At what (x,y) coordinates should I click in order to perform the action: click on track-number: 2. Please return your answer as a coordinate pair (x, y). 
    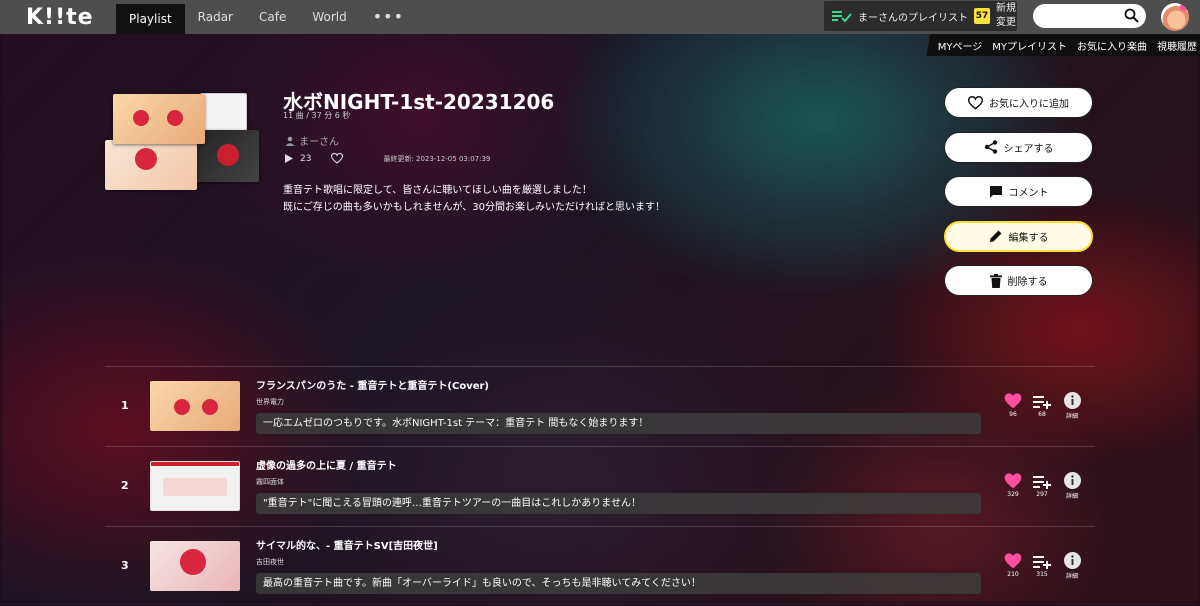
    Looking at the image, I should click on (125, 485).